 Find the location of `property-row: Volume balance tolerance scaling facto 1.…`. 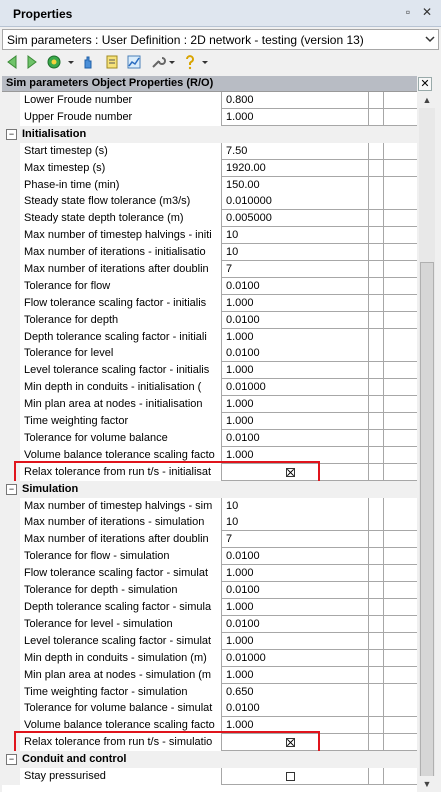

property-row: Volume balance tolerance scaling facto 1.… is located at coordinates (209, 725).